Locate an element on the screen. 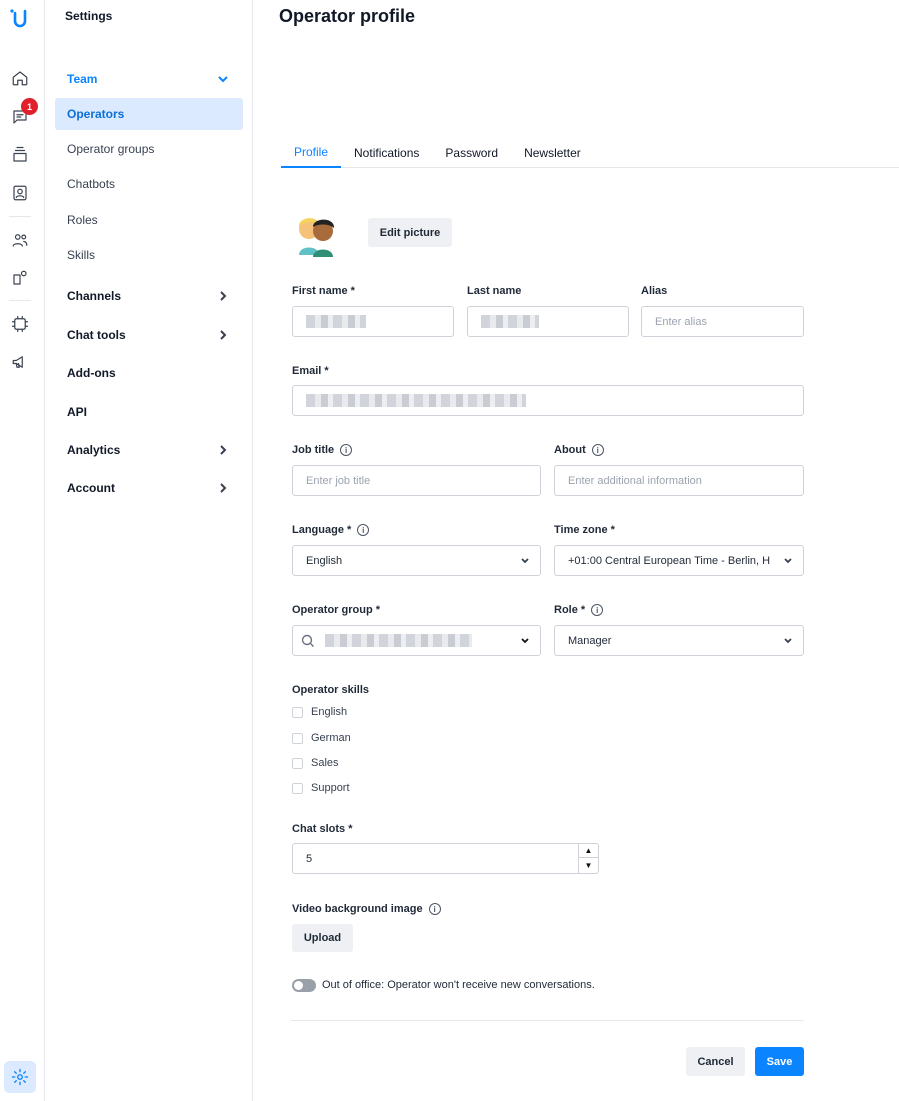  operator-group-label: Operator group * is located at coordinates (336, 610).